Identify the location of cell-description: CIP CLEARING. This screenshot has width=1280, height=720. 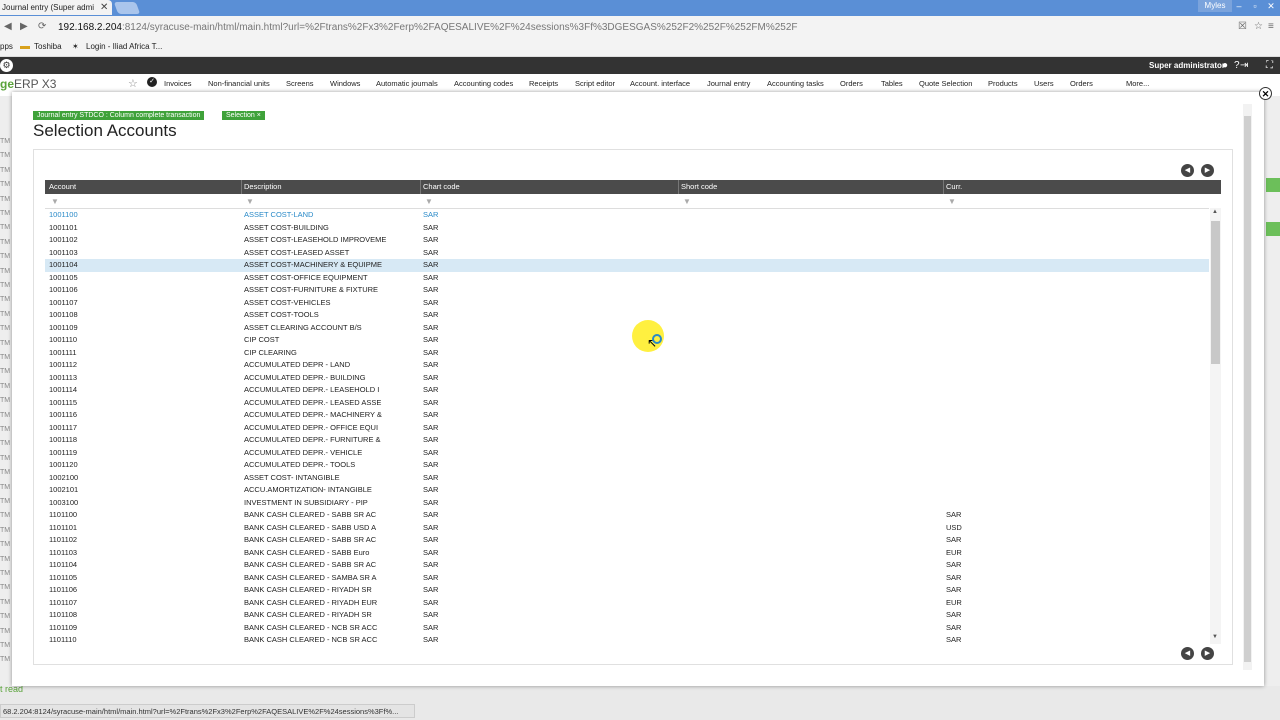
(270, 353).